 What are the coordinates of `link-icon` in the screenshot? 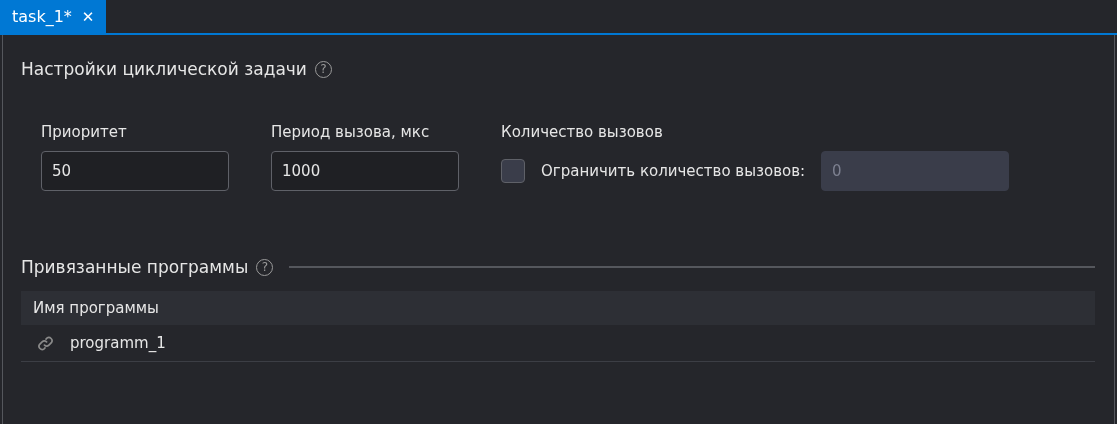 It's located at (45, 343).